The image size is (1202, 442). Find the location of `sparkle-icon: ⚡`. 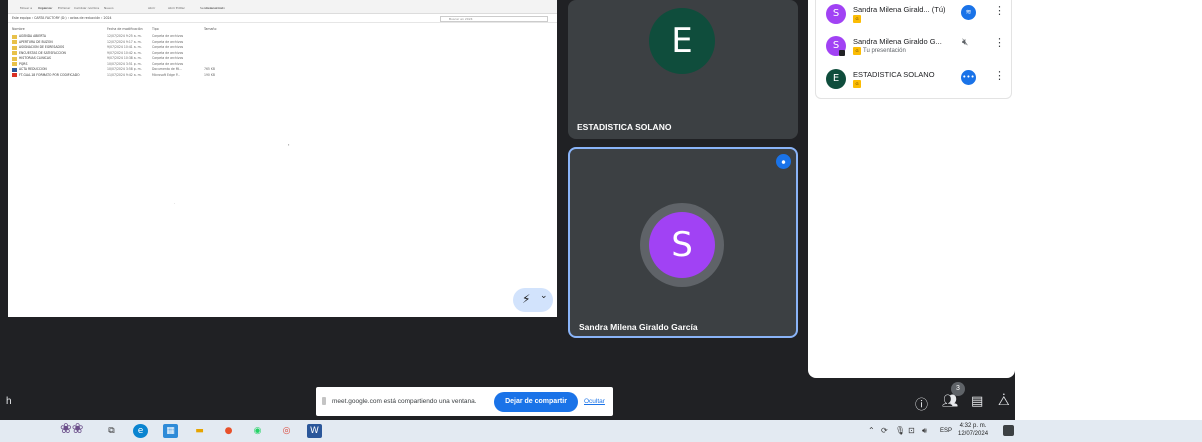

sparkle-icon: ⚡ is located at coordinates (526, 299).